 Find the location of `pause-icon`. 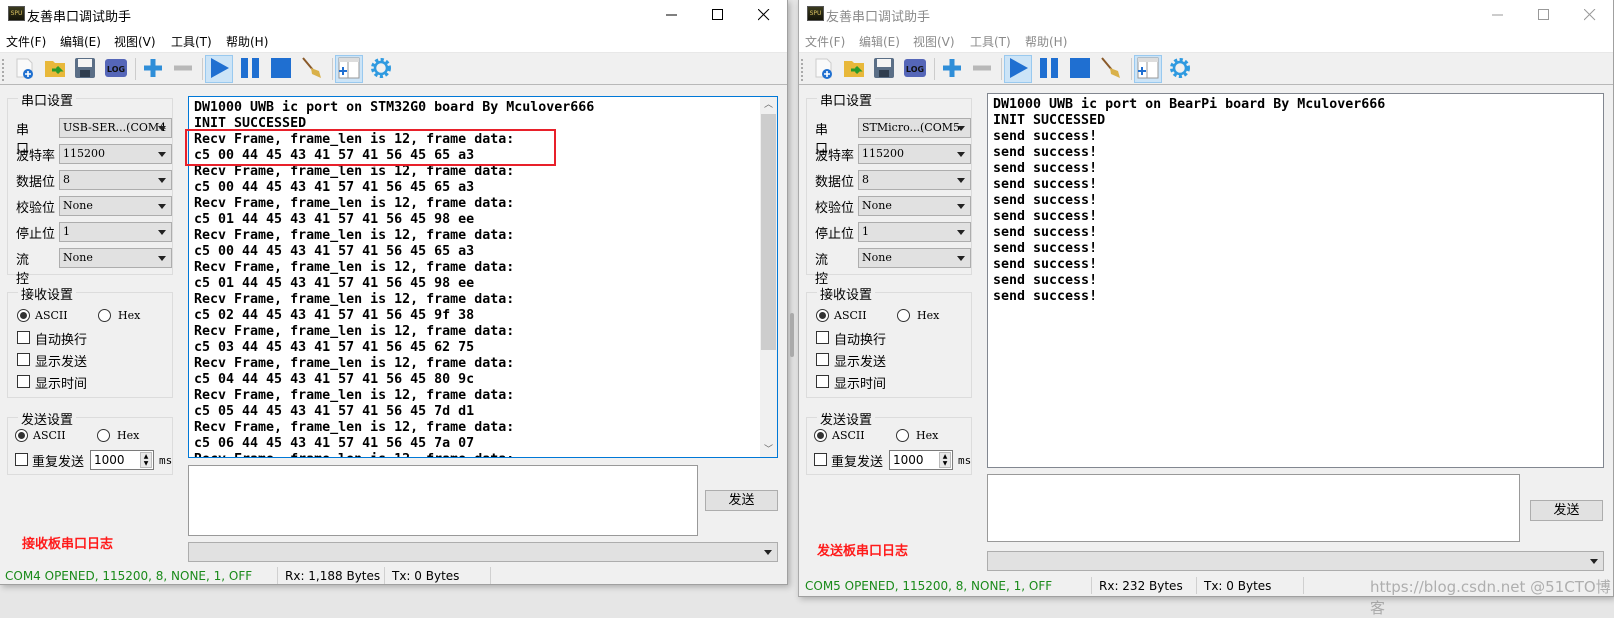

pause-icon is located at coordinates (250, 69).